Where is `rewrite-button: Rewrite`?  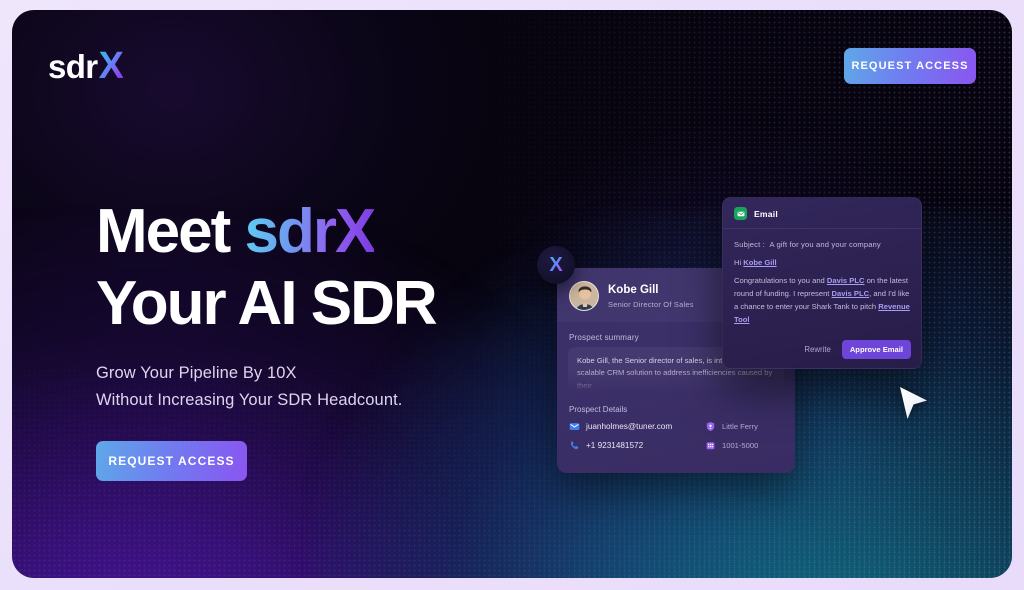
rewrite-button: Rewrite is located at coordinates (817, 349).